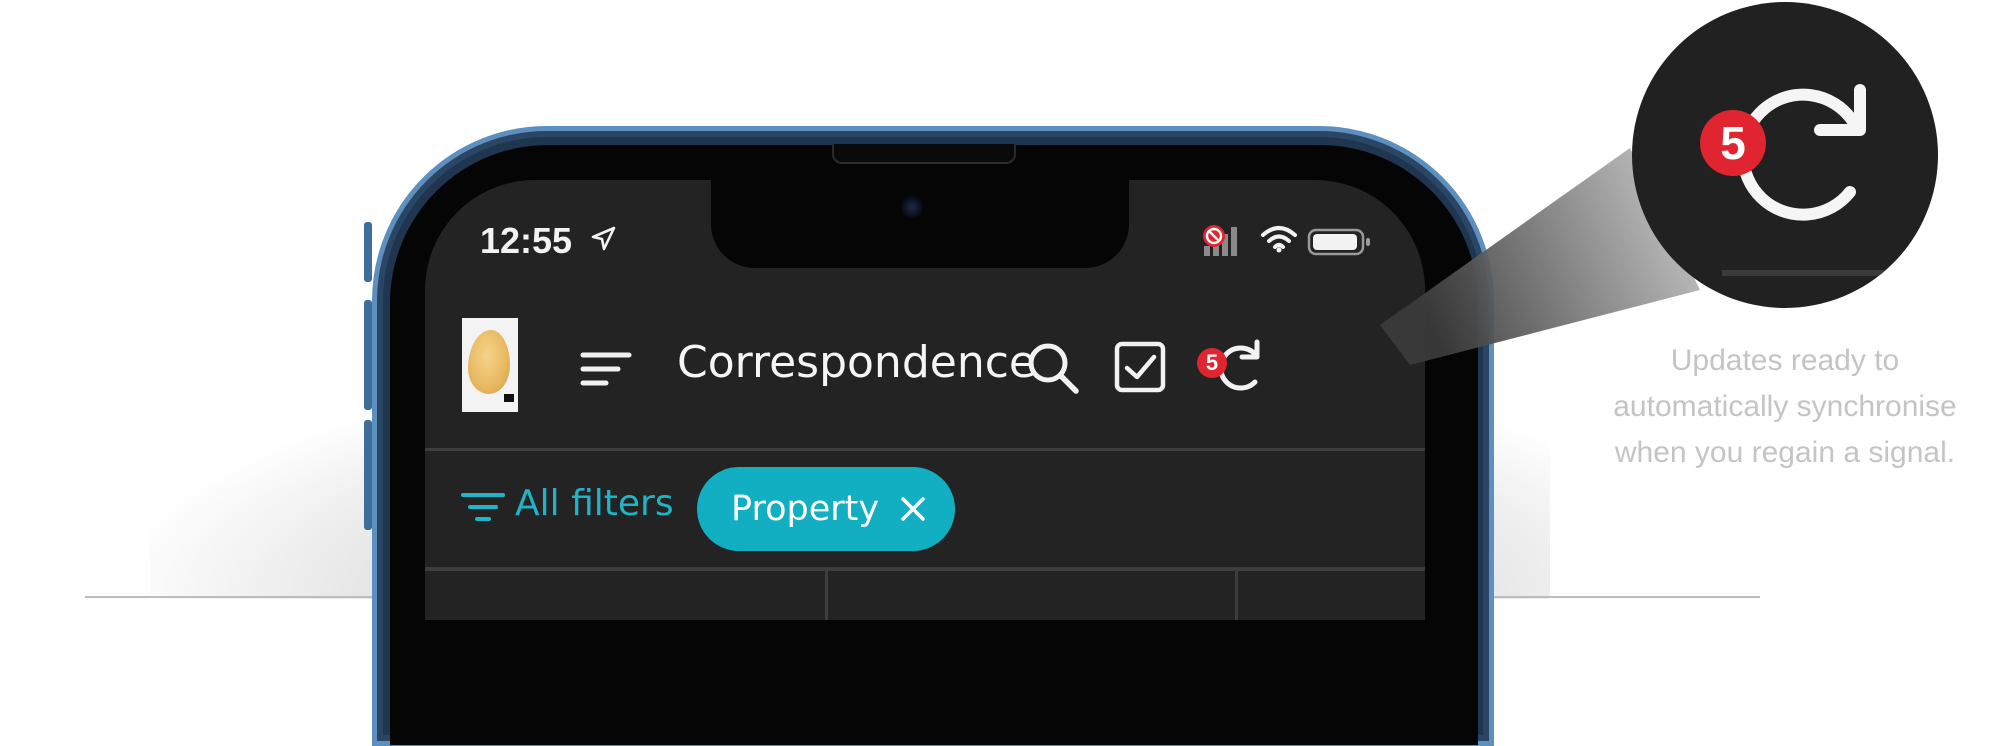  Describe the element at coordinates (1141, 368) in the screenshot. I see `select-checkbox-icon` at that location.